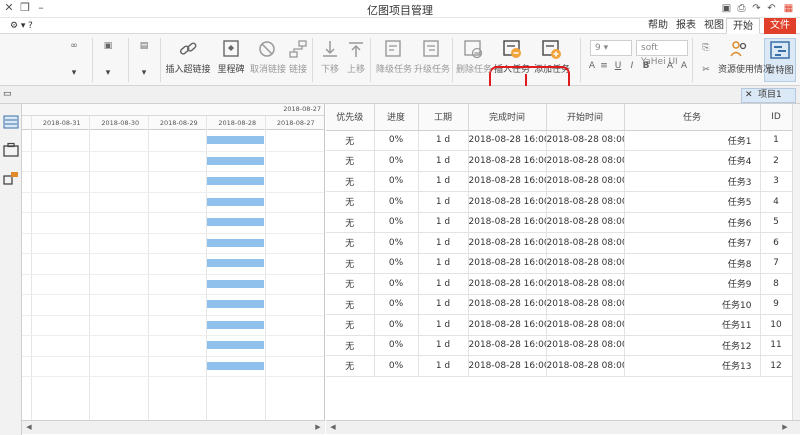  What do you see at coordinates (692, 325) in the screenshot?
I see `task-name-cell: 任务11` at bounding box center [692, 325].